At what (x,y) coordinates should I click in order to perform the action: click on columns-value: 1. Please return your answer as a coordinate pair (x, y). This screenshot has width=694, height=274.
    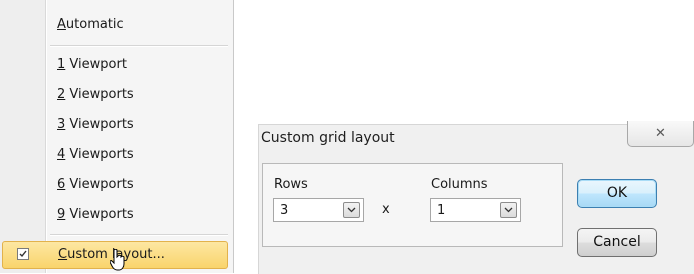
    Looking at the image, I should click on (441, 210).